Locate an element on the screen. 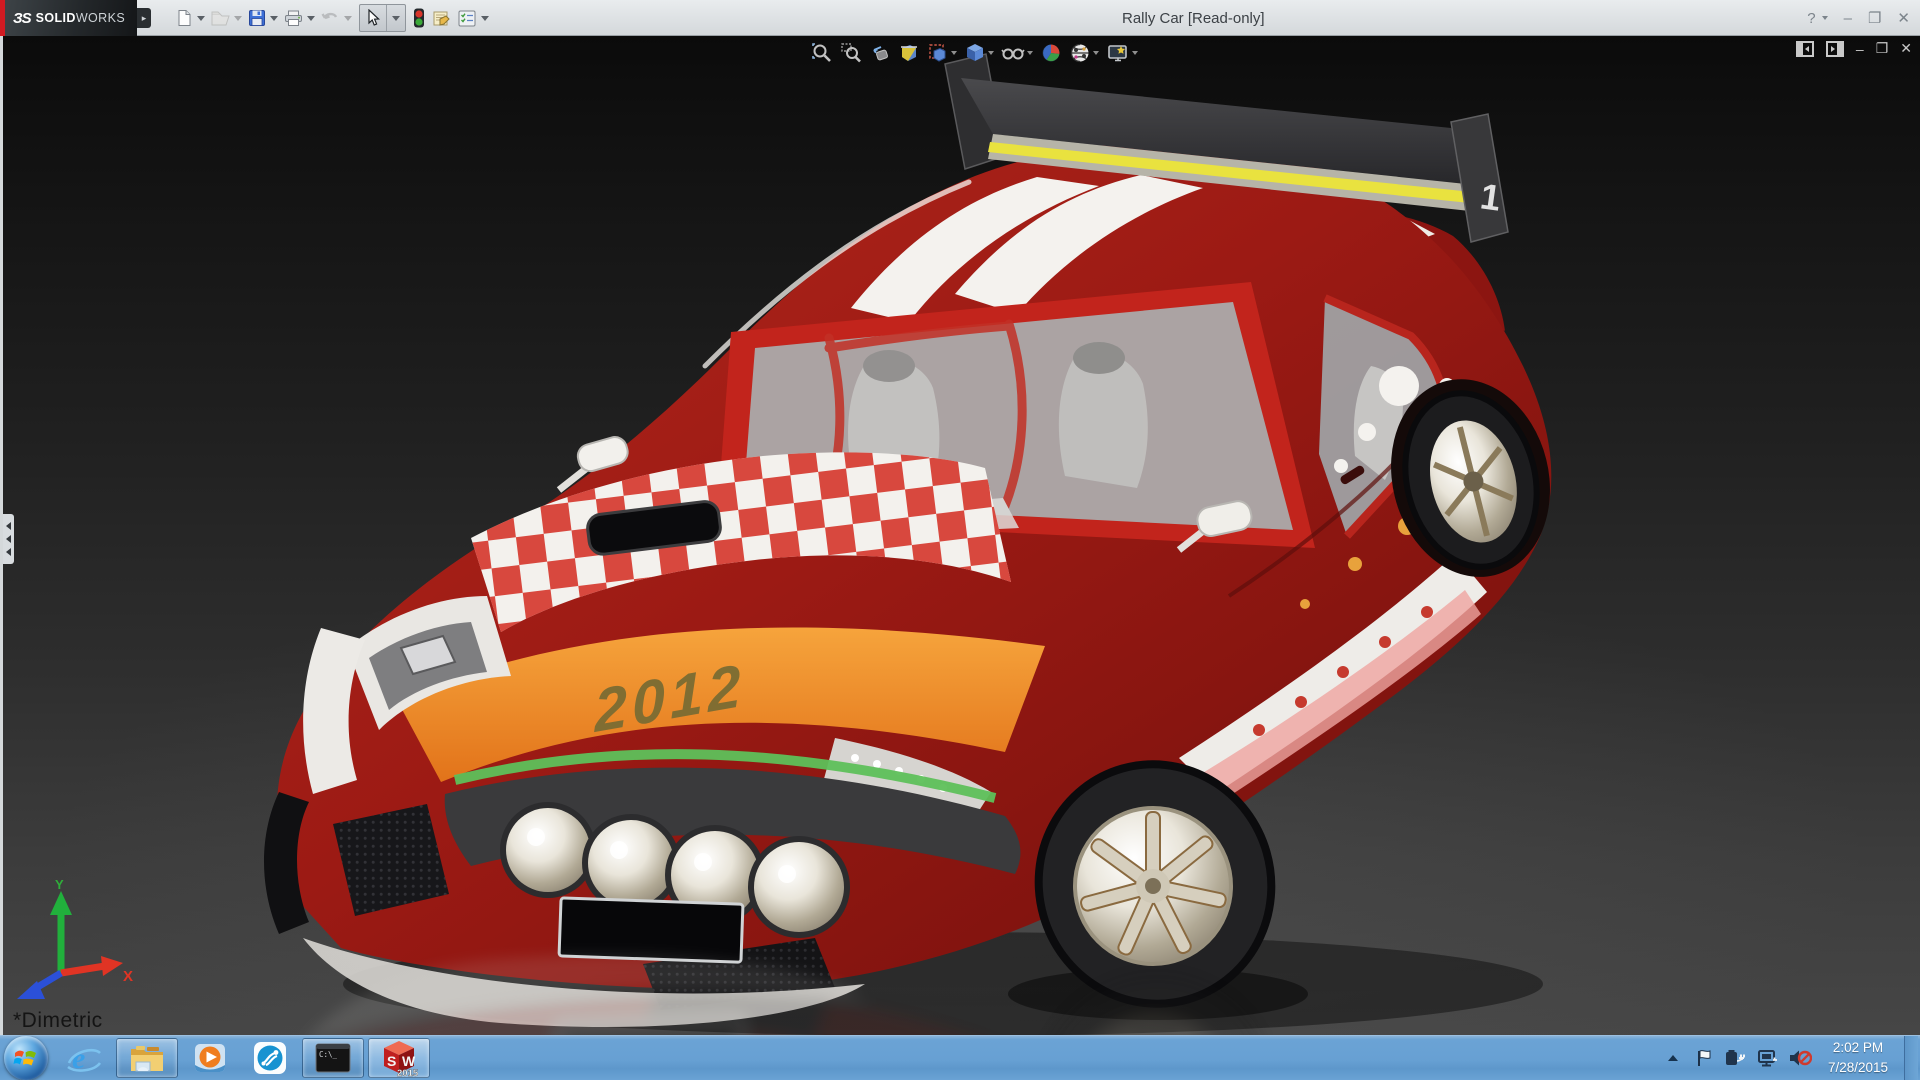 The height and width of the screenshot is (1080, 1920). expand-panel-right-icon is located at coordinates (1834, 48).